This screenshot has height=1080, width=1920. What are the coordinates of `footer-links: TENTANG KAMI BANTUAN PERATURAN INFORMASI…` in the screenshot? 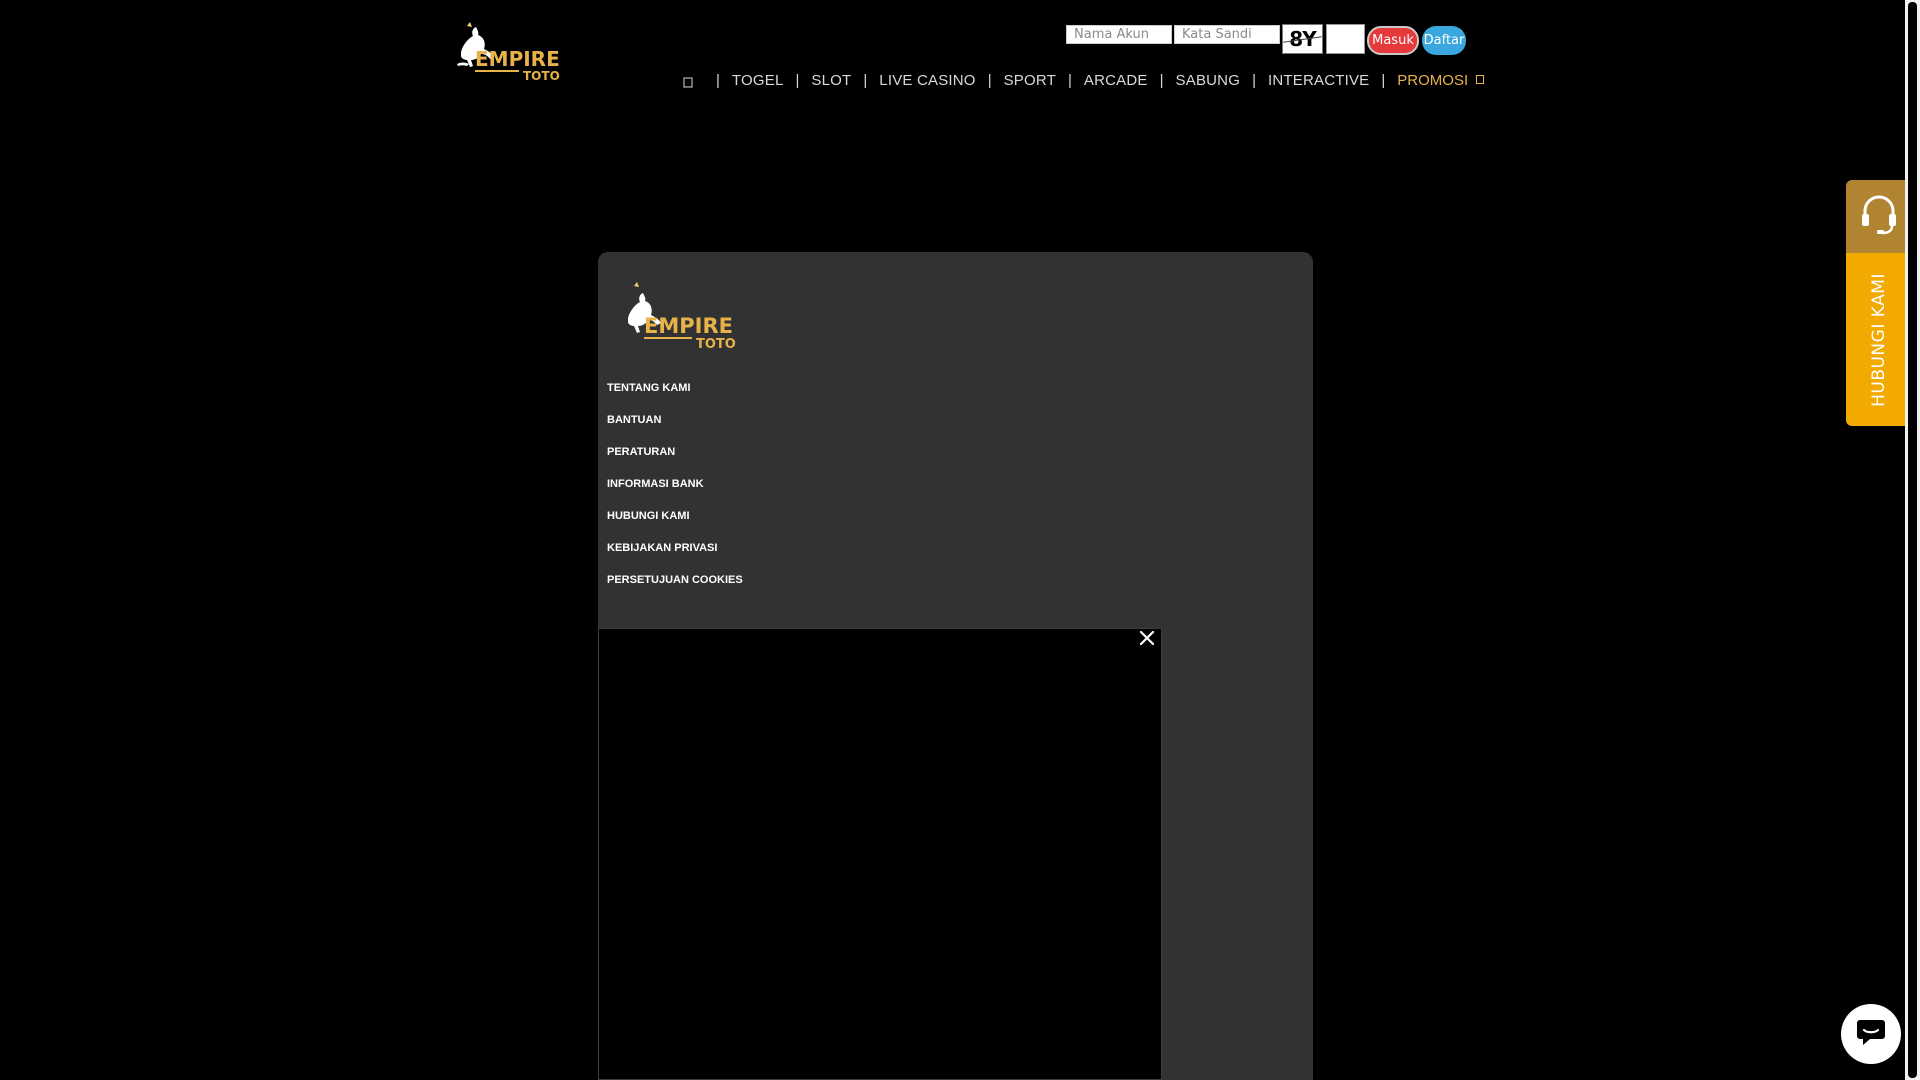 It's located at (675, 492).